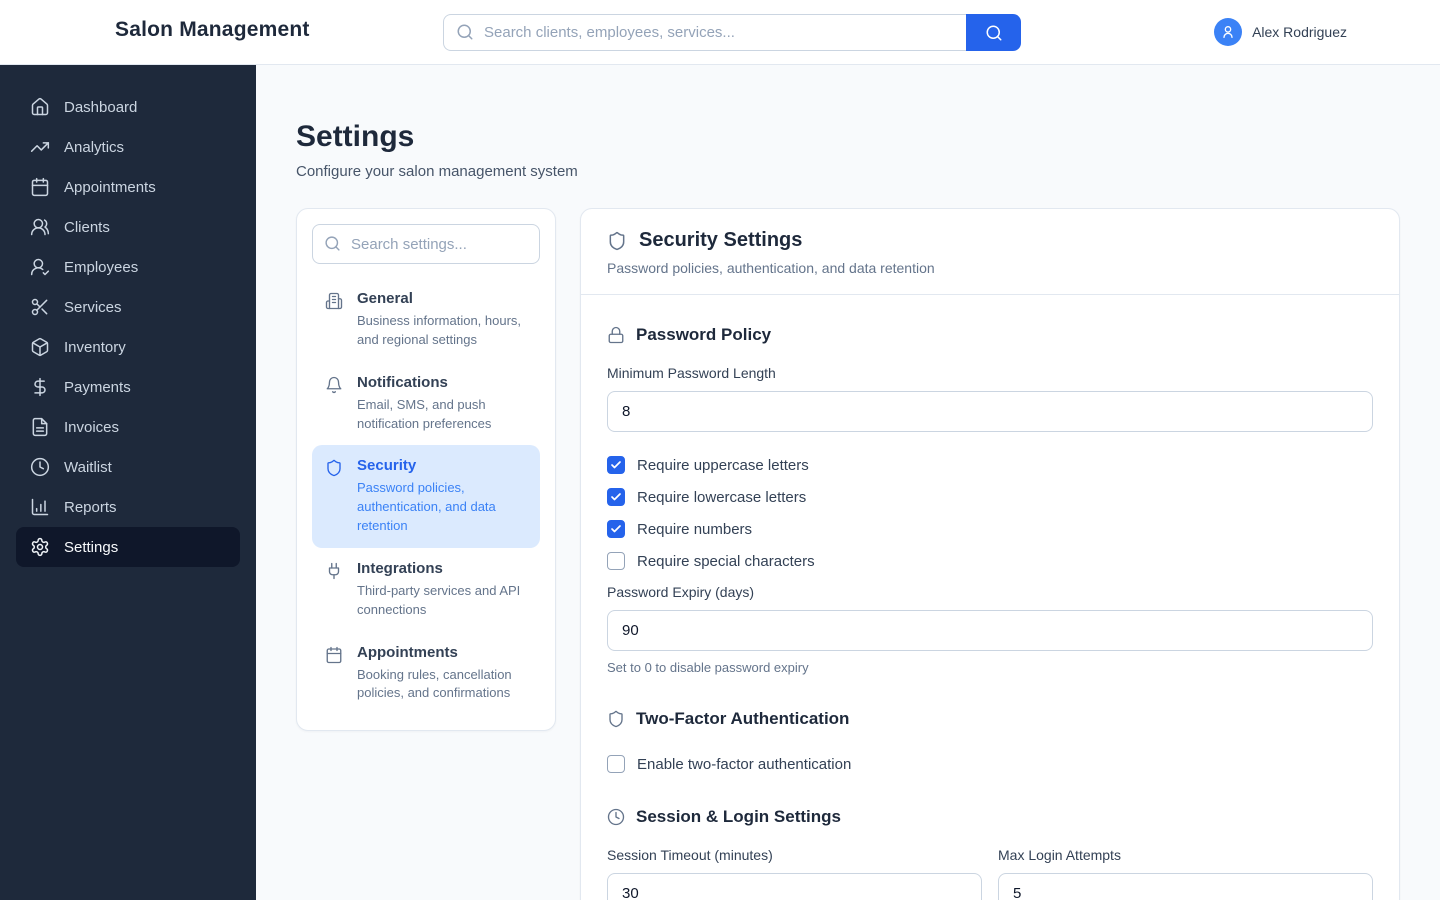 The height and width of the screenshot is (900, 1440). What do you see at coordinates (40, 107) in the screenshot?
I see `home-icon` at bounding box center [40, 107].